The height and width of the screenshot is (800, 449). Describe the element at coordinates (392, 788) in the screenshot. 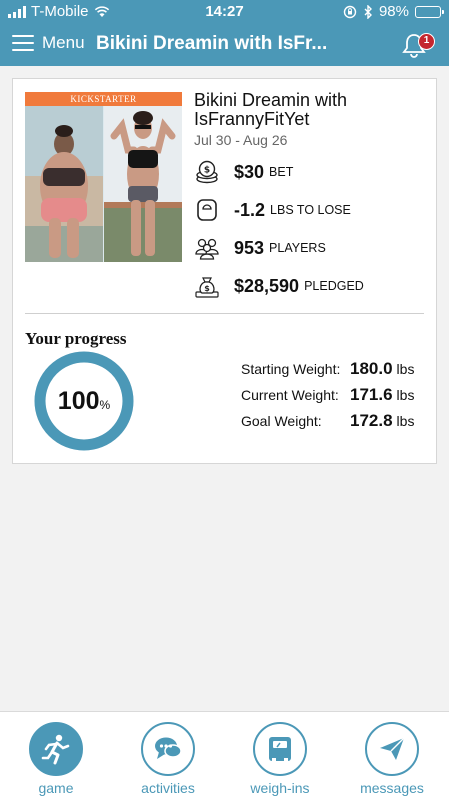

I see `tab-messages-label: messages` at that location.